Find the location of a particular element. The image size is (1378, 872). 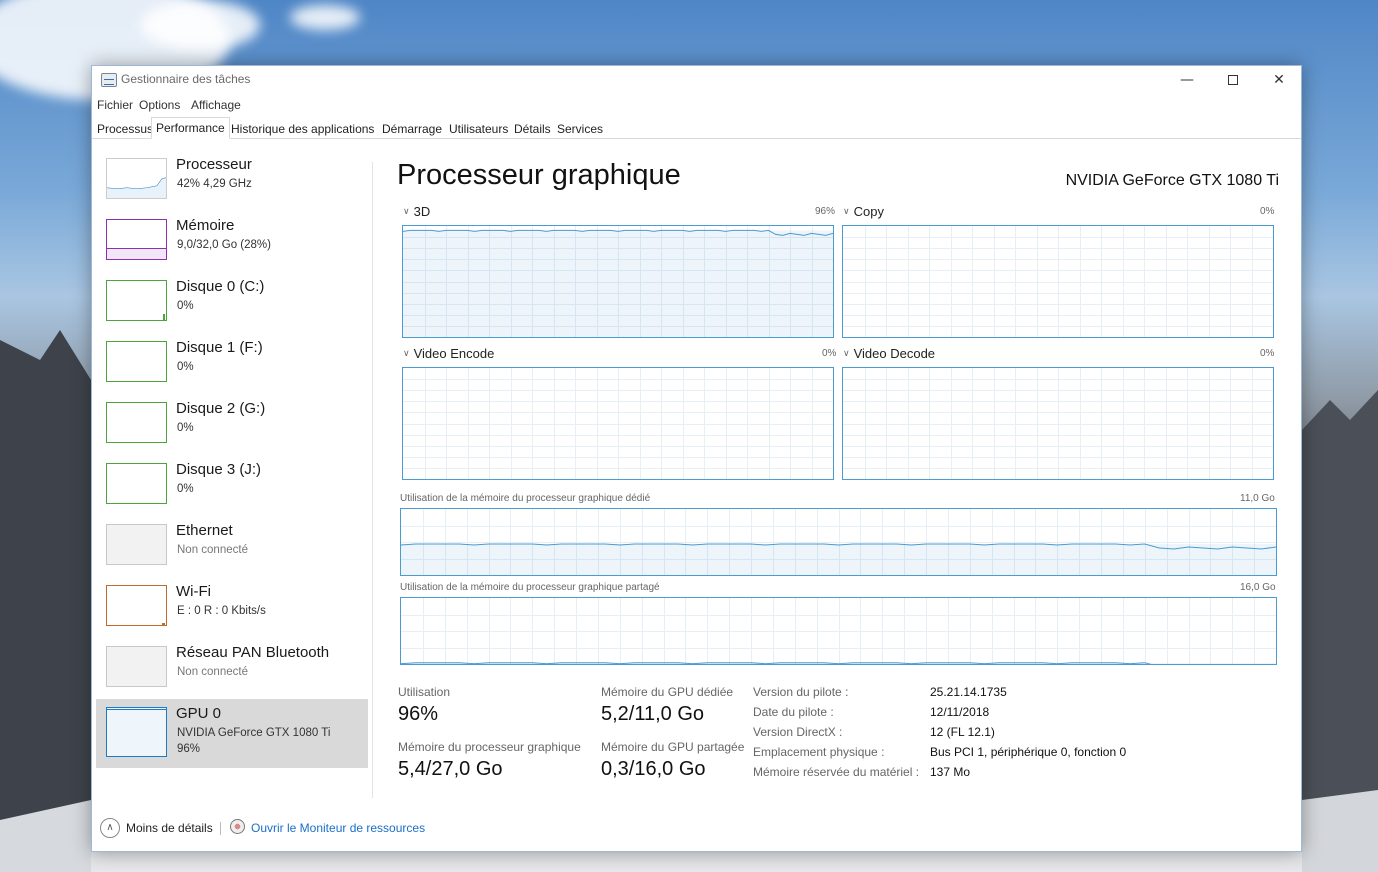

info-key: Date du pilote : is located at coordinates (793, 712).